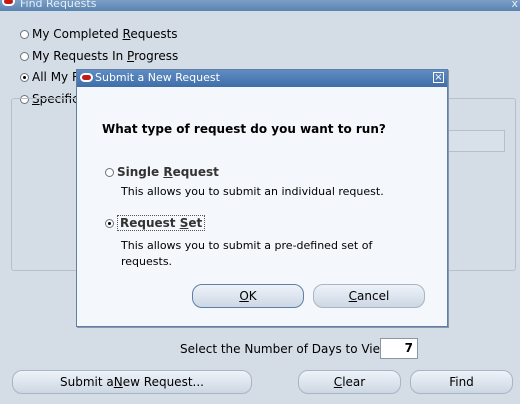 The image size is (520, 404). Describe the element at coordinates (369, 296) in the screenshot. I see `cancel-button: Cancel` at that location.